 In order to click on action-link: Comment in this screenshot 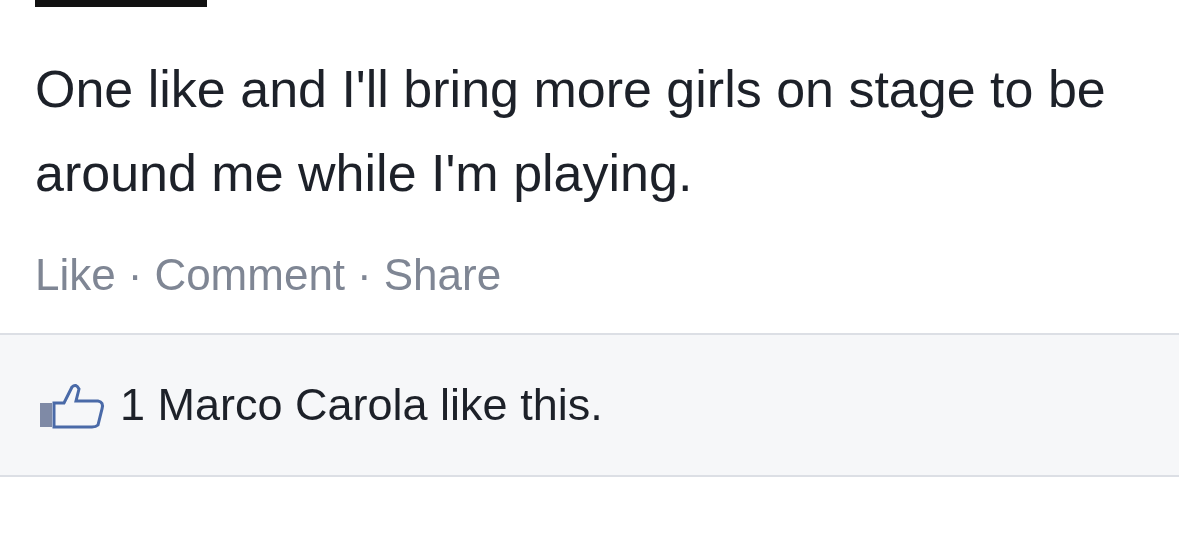, I will do `click(250, 275)`.